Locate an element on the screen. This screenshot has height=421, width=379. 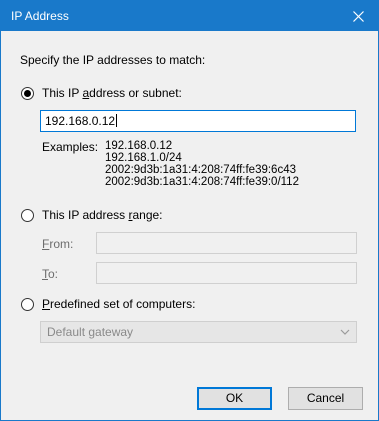
radio-ip-range-label: This IP address range: is located at coordinates (102, 215).